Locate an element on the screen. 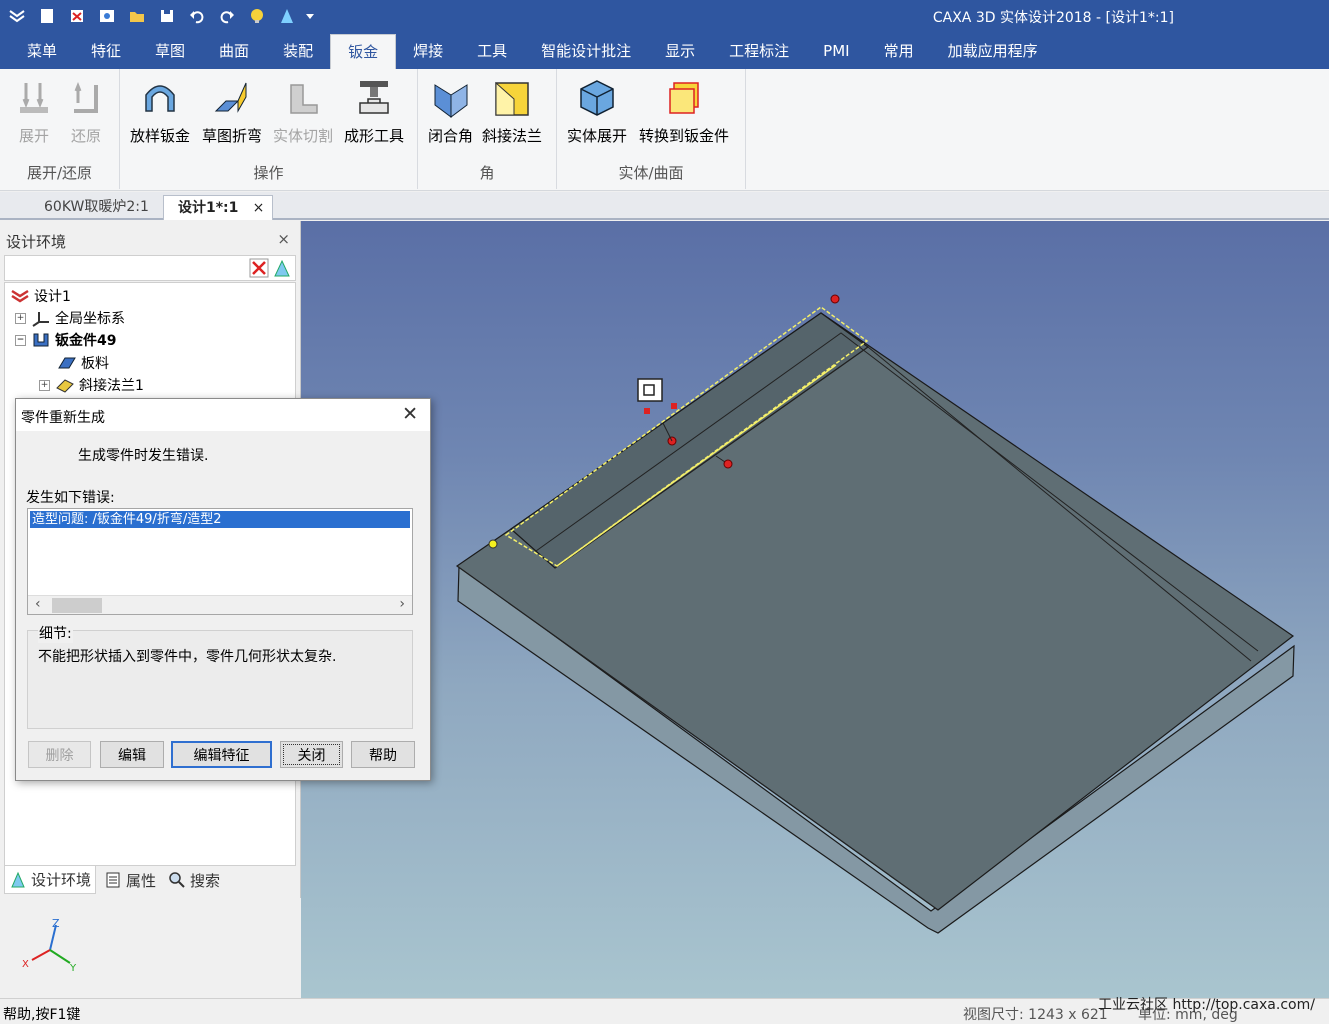 The image size is (1329, 1024). document-tabs: 60KW取暖炉2:1 设计1*:1 × is located at coordinates (664, 206).